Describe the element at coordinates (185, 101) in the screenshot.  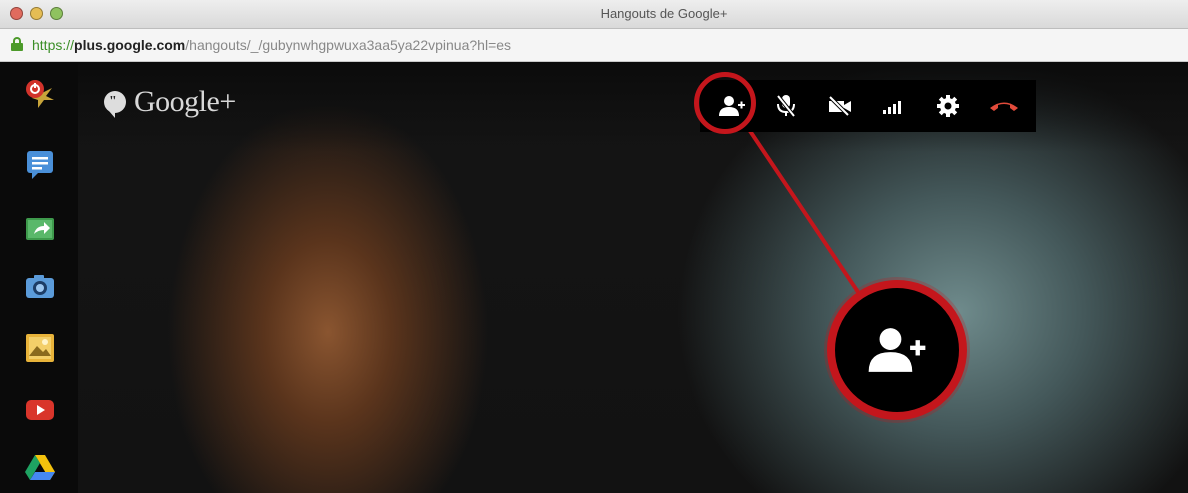
I see `logo-text: Google+` at that location.